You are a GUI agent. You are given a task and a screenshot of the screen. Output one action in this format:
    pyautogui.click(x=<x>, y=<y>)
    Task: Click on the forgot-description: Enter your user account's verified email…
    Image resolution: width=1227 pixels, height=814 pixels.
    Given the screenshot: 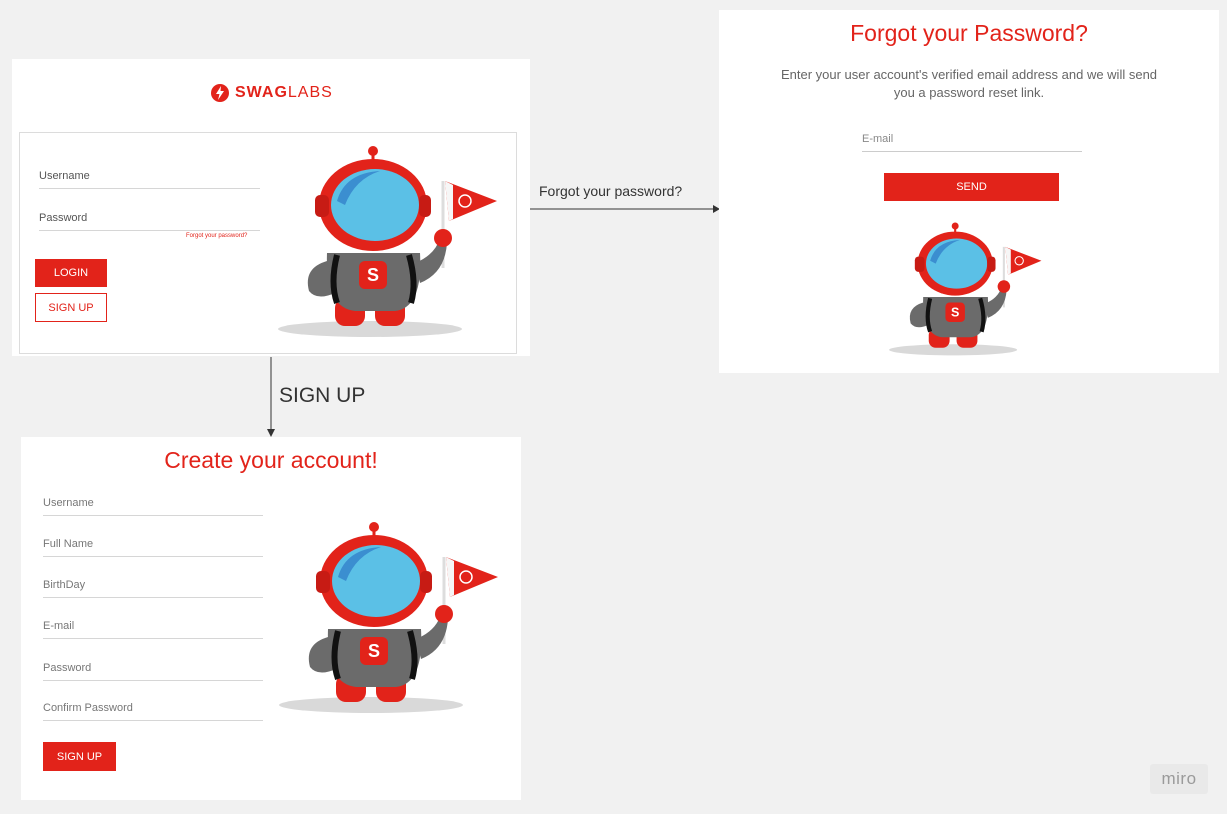 What is the action you would take?
    pyautogui.click(x=969, y=83)
    